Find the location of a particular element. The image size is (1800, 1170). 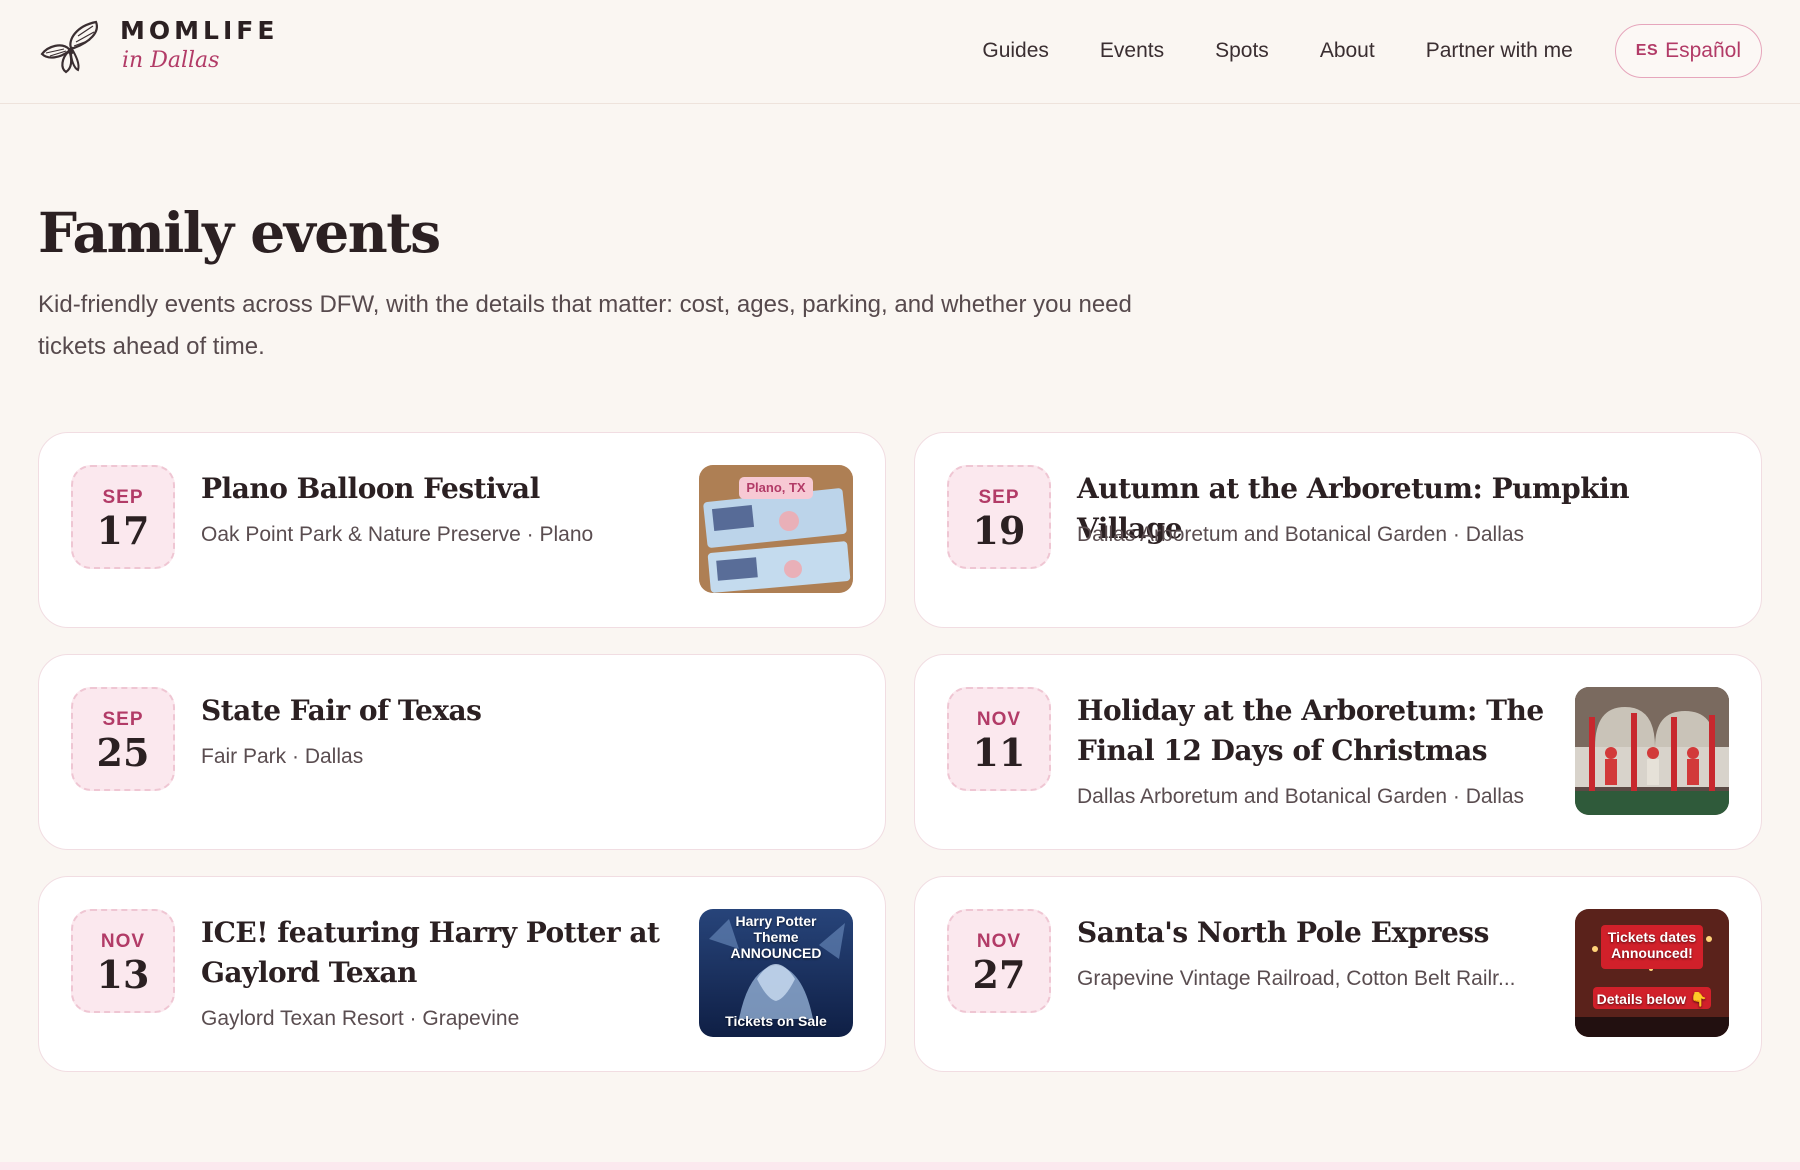

page-title: Family events is located at coordinates (239, 232).